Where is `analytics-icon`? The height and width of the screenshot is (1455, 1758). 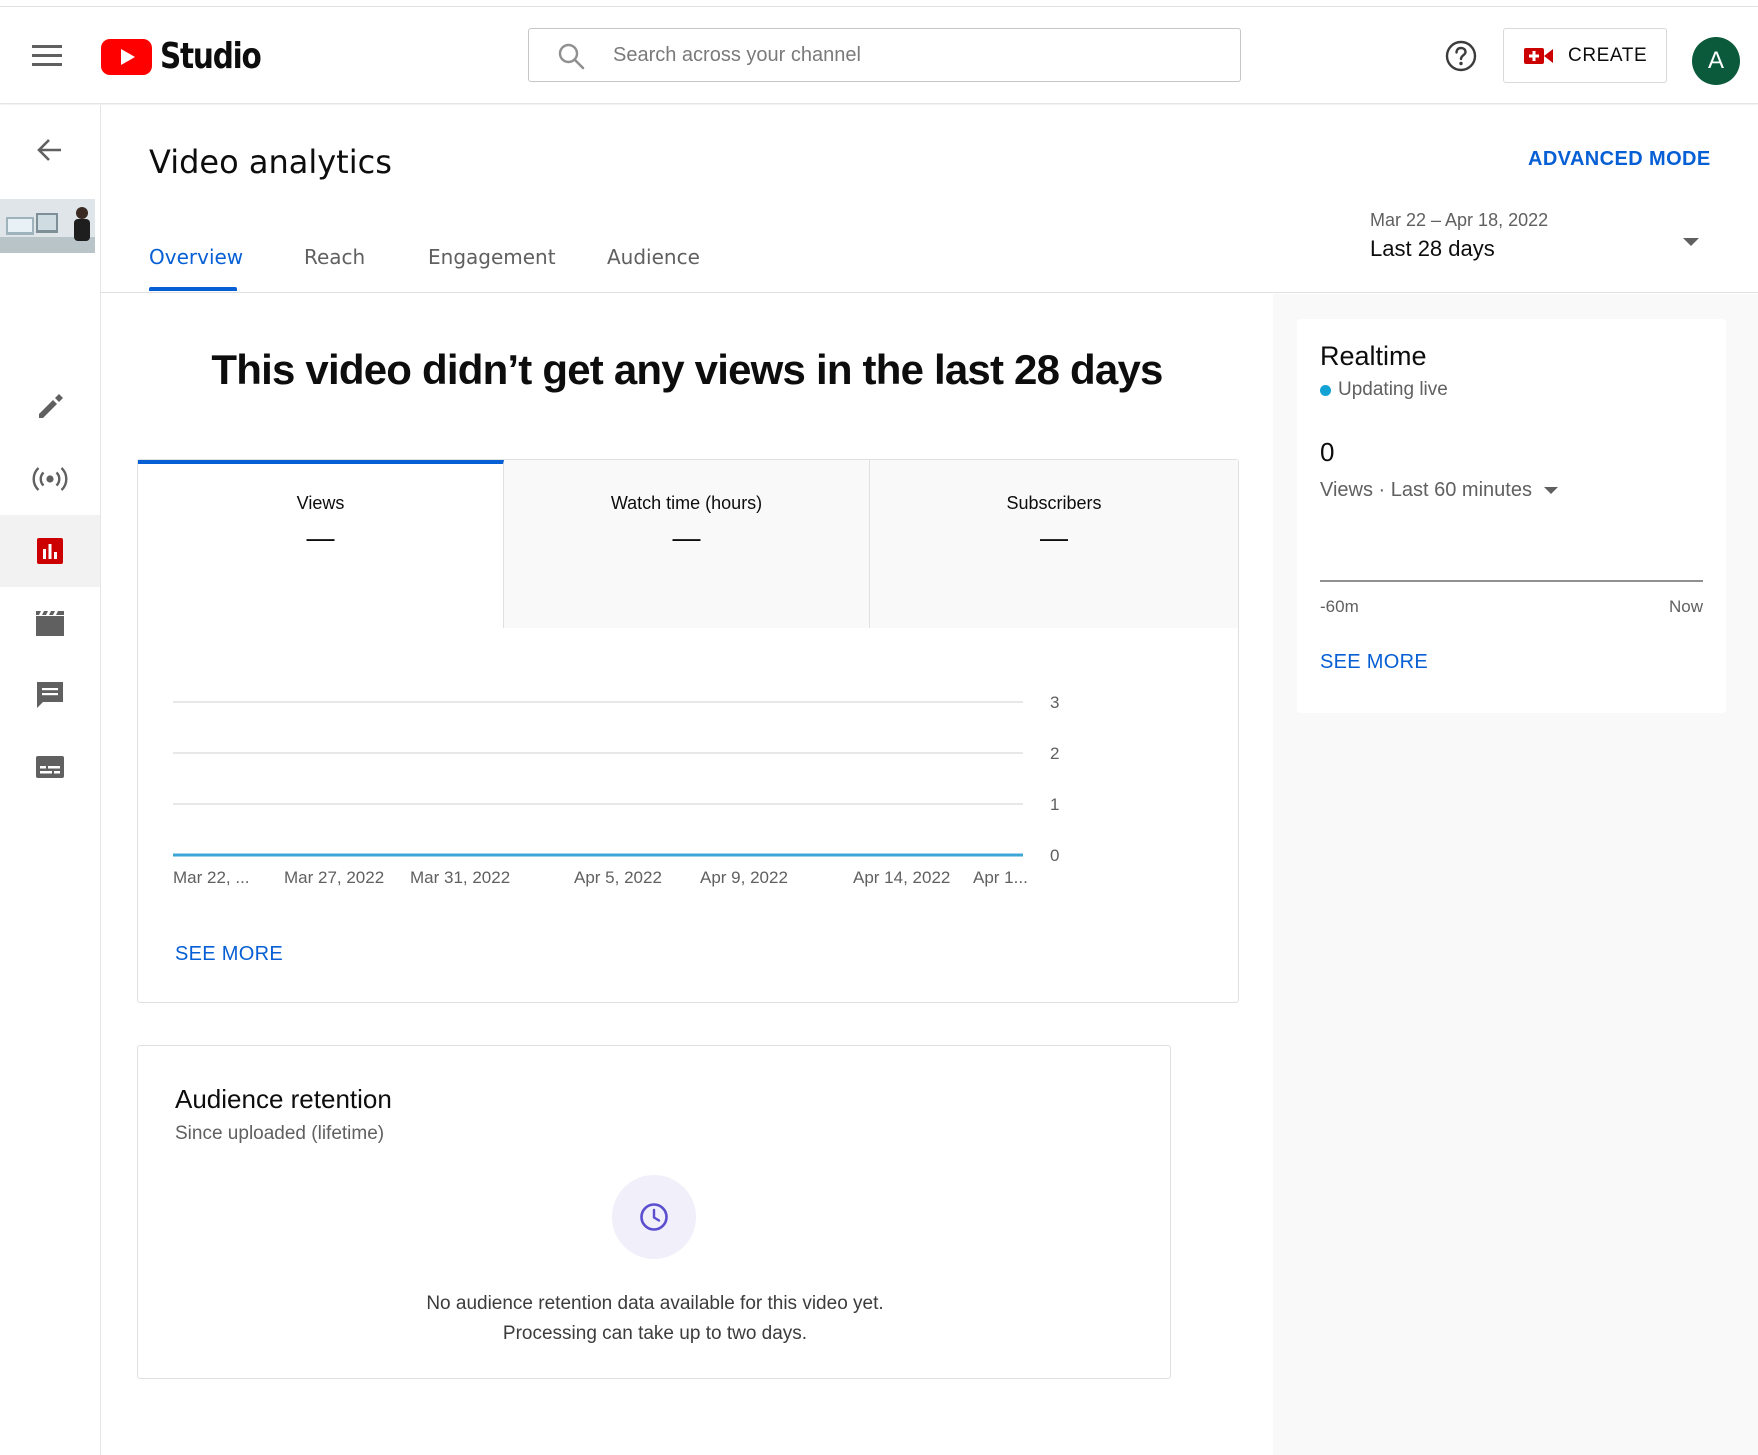
analytics-icon is located at coordinates (50, 551).